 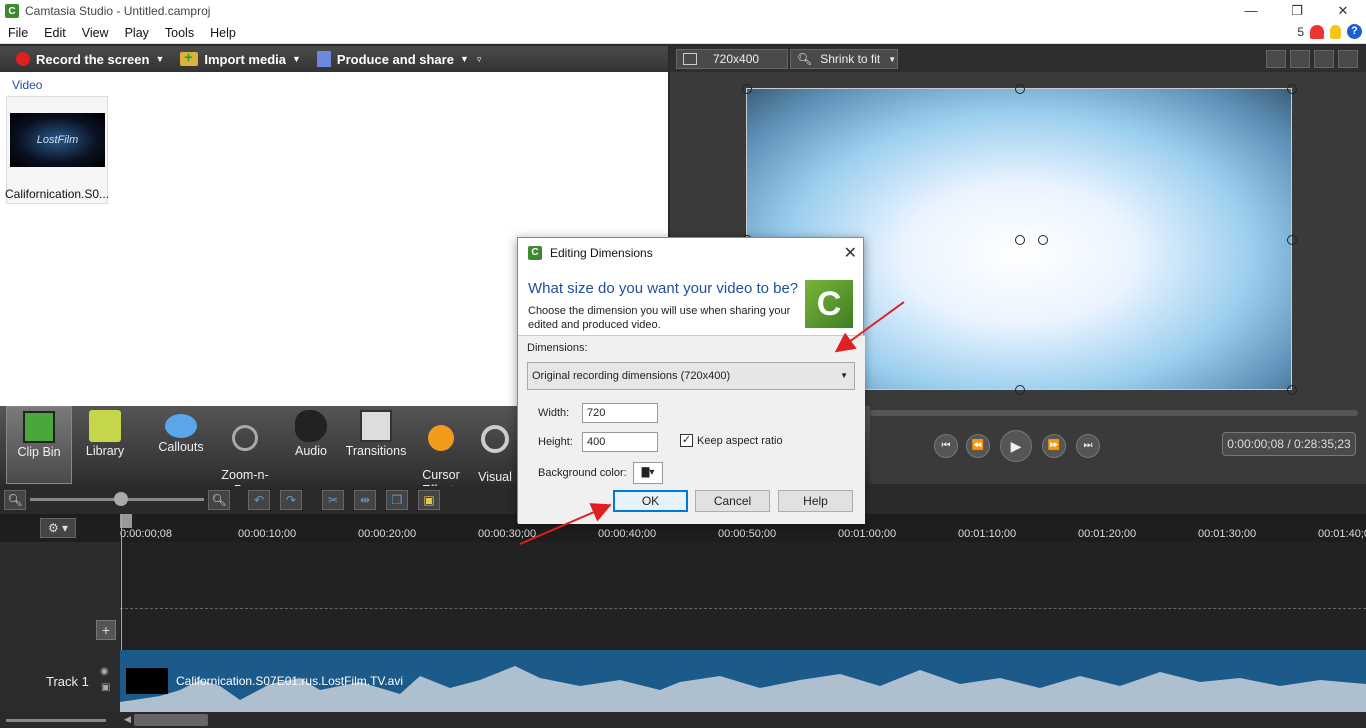 What do you see at coordinates (365, 500) in the screenshot?
I see `split-icon: ⇹` at bounding box center [365, 500].